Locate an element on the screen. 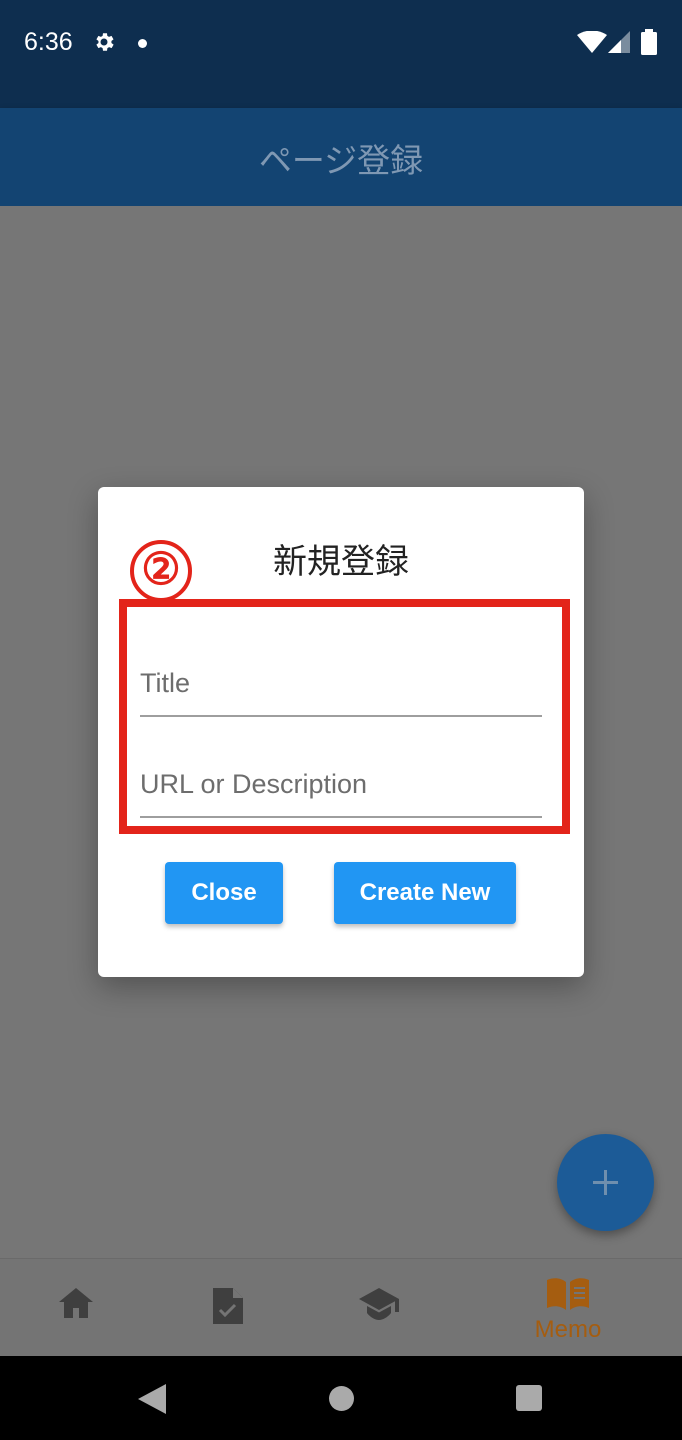 This screenshot has width=682, height=1440. close-button: Close is located at coordinates (224, 893).